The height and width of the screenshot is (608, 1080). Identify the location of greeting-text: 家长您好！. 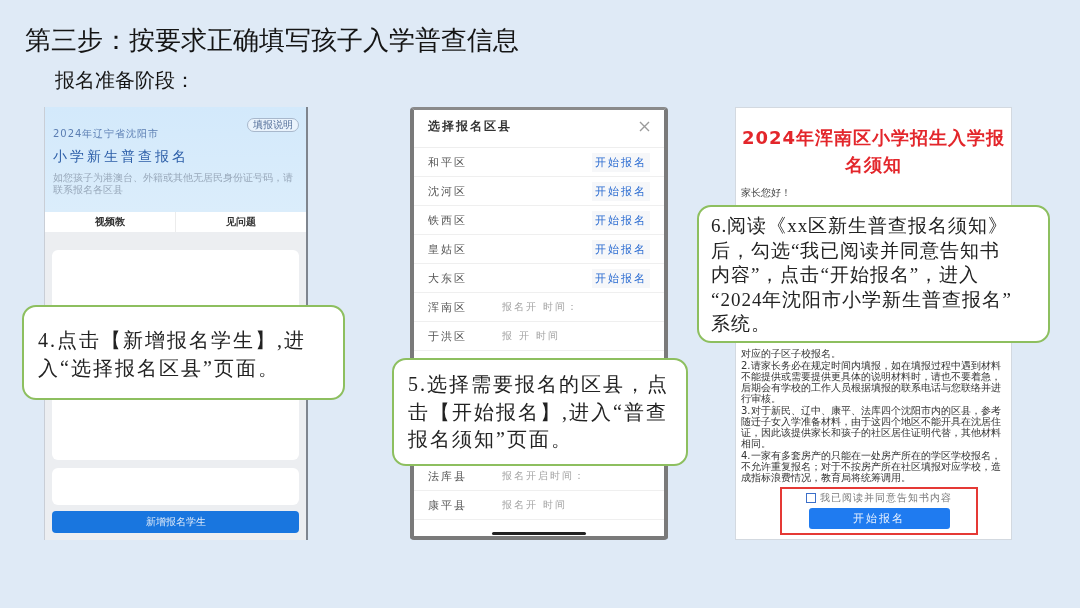
(766, 193).